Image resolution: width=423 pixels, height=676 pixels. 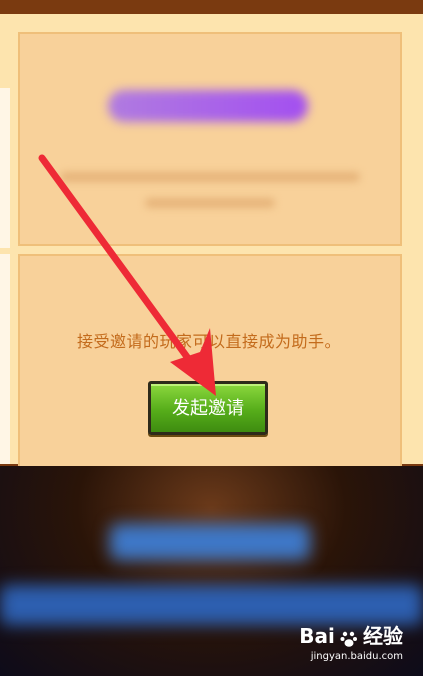 I want to click on watermark-brand: Bai, so click(x=317, y=636).